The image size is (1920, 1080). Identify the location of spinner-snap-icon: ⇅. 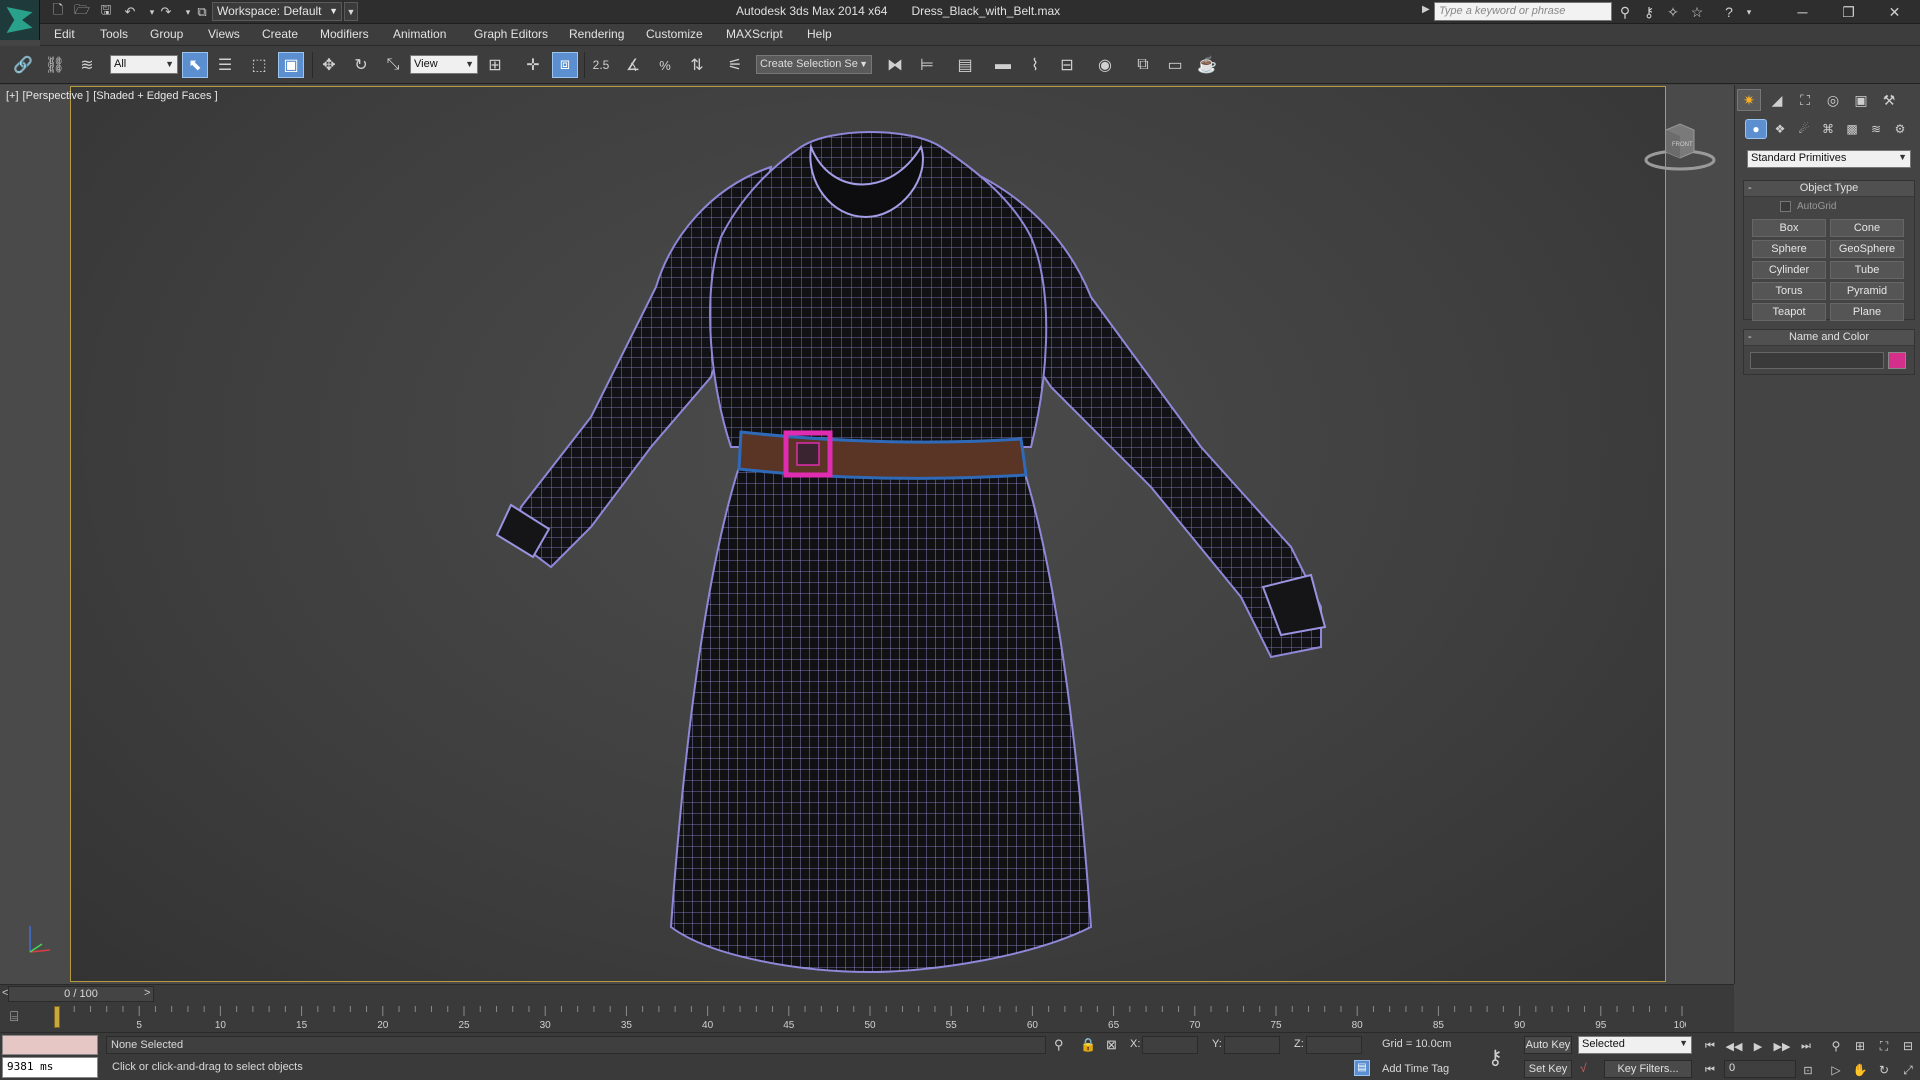
(697, 65).